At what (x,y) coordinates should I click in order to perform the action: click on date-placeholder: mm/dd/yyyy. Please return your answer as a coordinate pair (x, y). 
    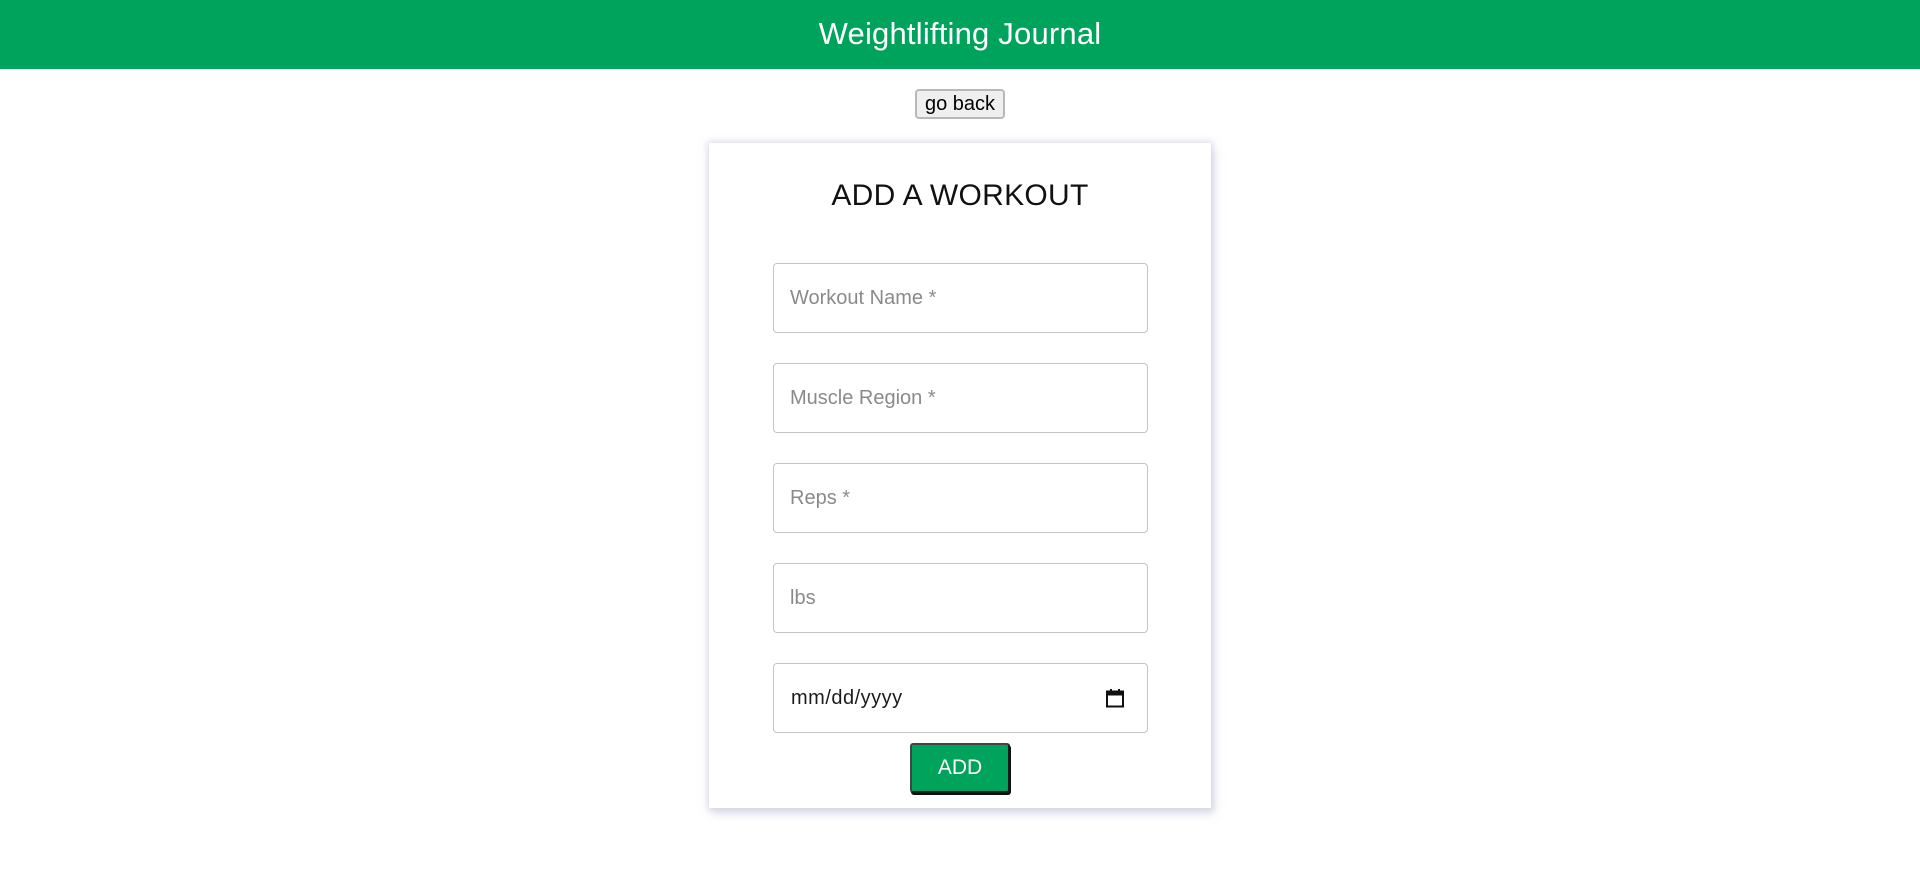
    Looking at the image, I should click on (847, 698).